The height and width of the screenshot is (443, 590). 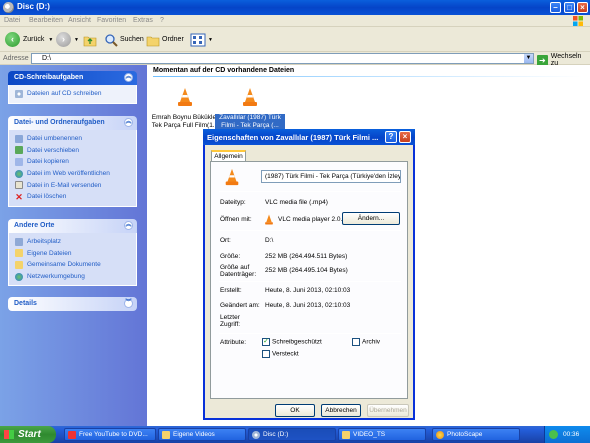 I want to click on back-label: Zurück, so click(x=34, y=39).